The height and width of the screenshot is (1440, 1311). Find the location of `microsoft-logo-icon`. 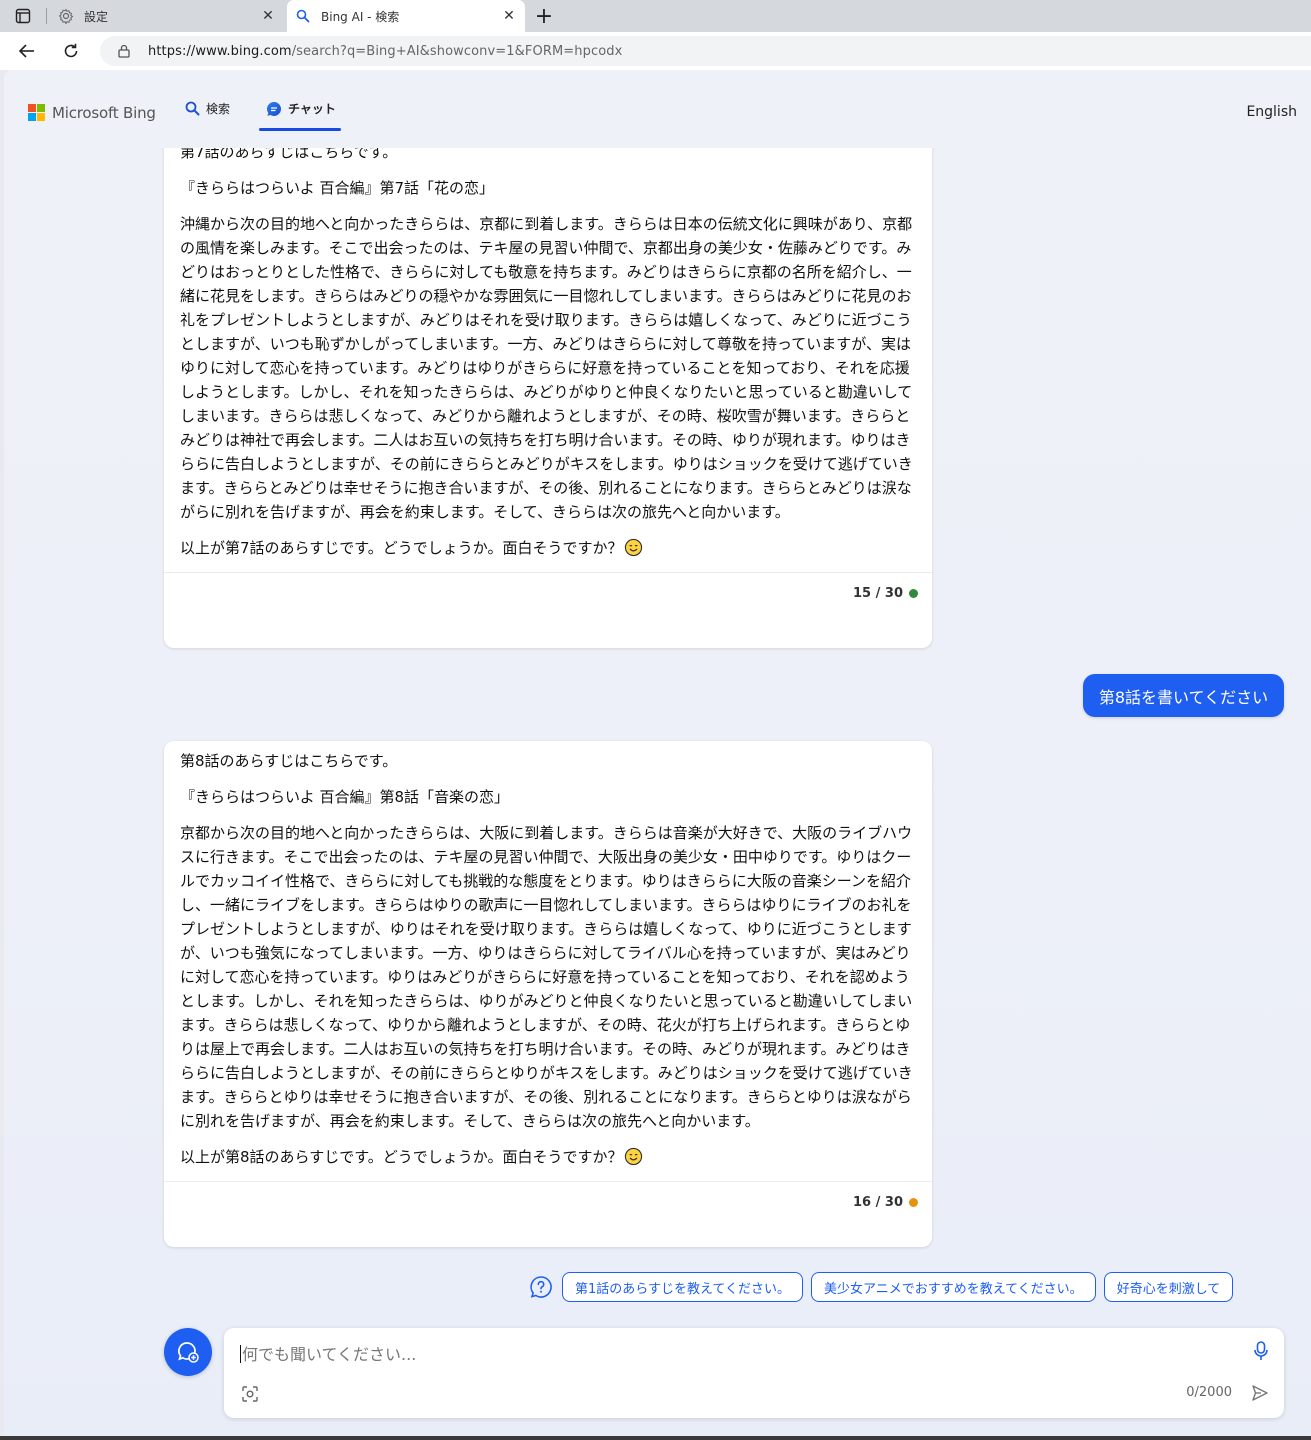

microsoft-logo-icon is located at coordinates (37, 113).